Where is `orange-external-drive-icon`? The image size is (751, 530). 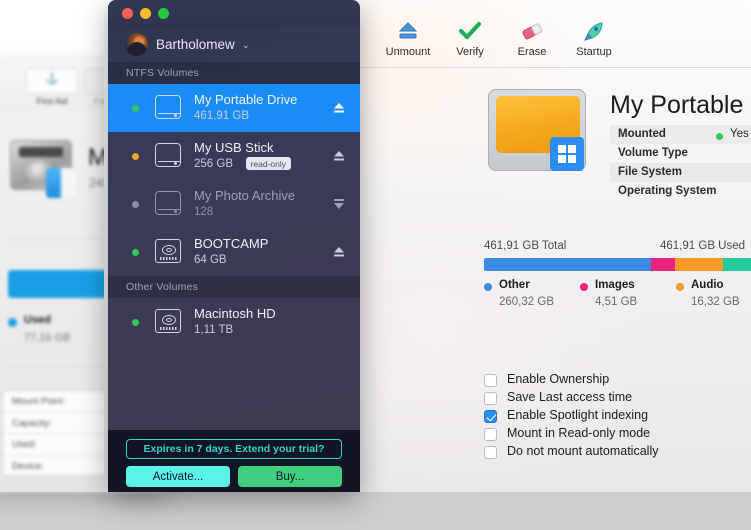
orange-external-drive-icon is located at coordinates (537, 130).